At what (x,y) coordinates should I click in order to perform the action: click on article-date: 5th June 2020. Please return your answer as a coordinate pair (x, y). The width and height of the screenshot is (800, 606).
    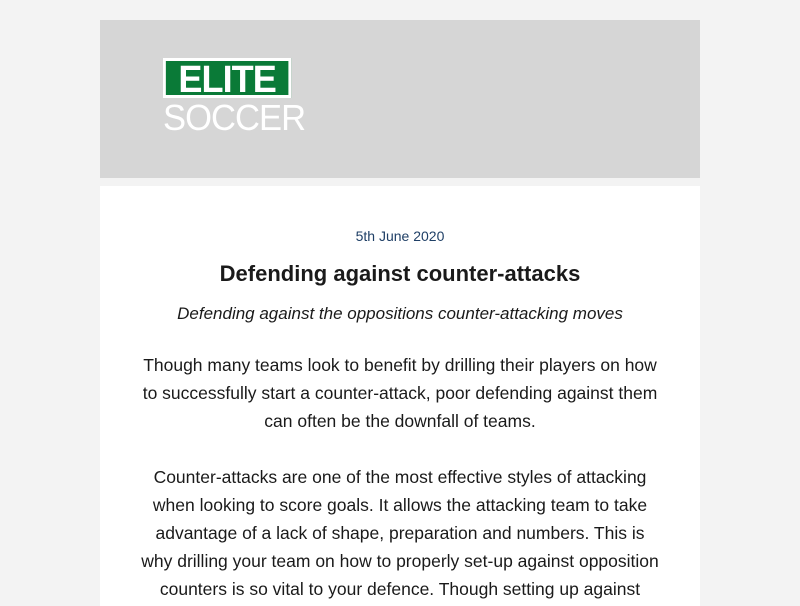
    Looking at the image, I should click on (400, 236).